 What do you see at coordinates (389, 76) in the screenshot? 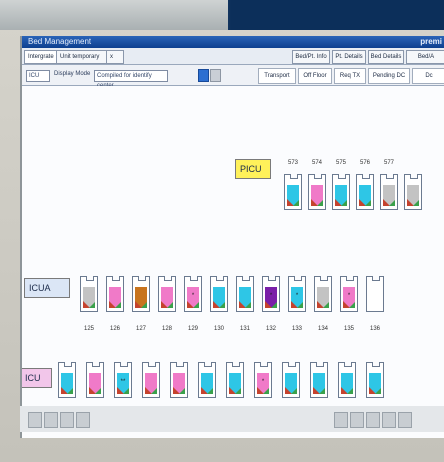
I see `pending-dc-button: Pending DC` at bounding box center [389, 76].